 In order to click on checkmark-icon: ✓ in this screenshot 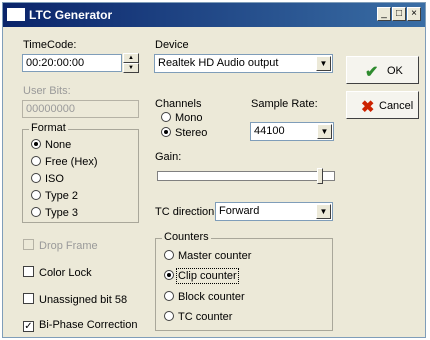, I will do `click(28, 326)`.